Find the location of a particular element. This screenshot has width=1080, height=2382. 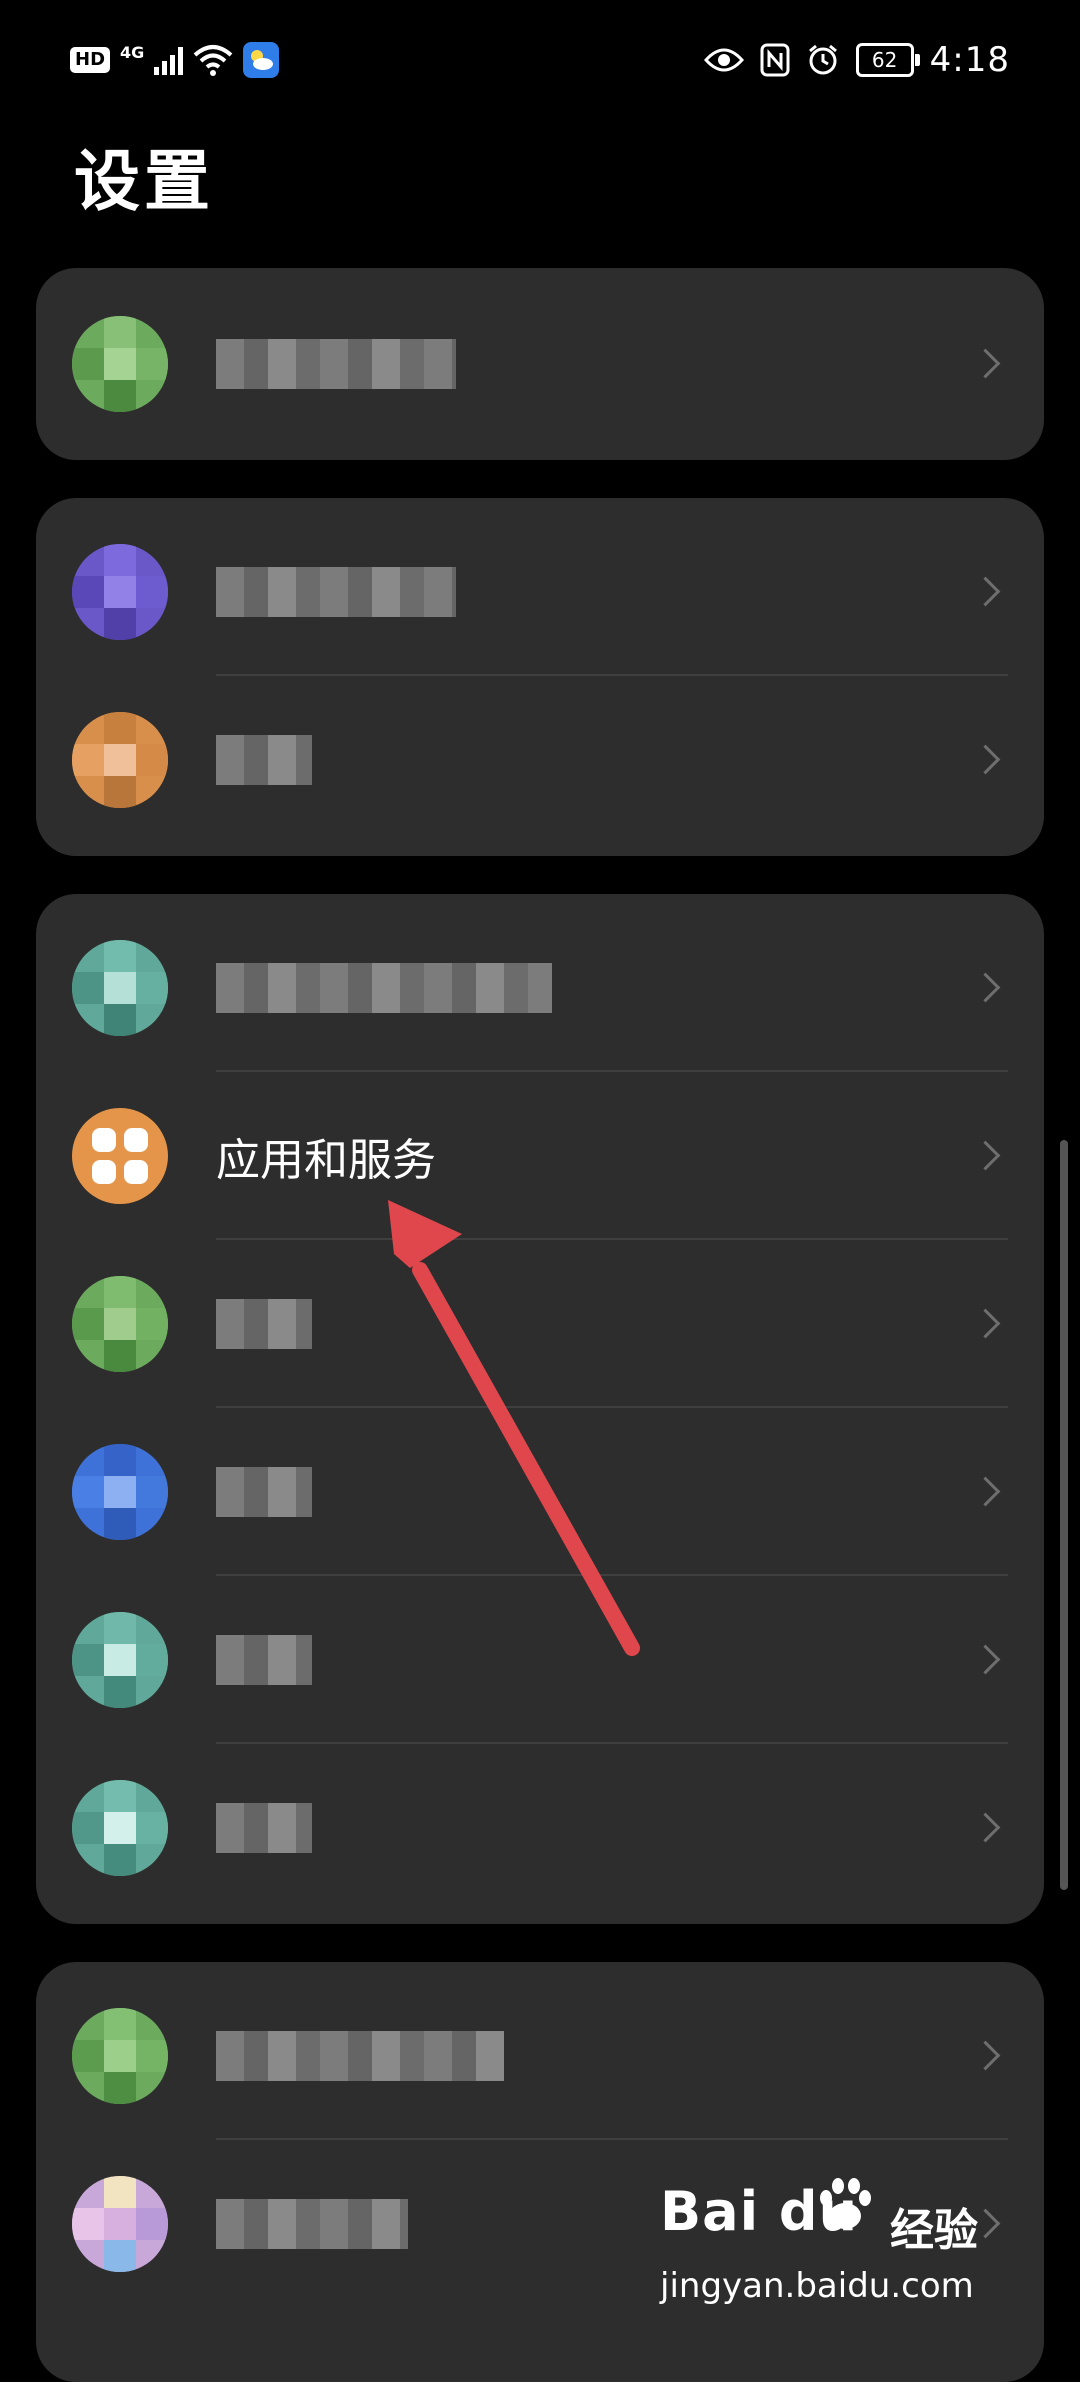

apps-grid-icon is located at coordinates (120, 1156).